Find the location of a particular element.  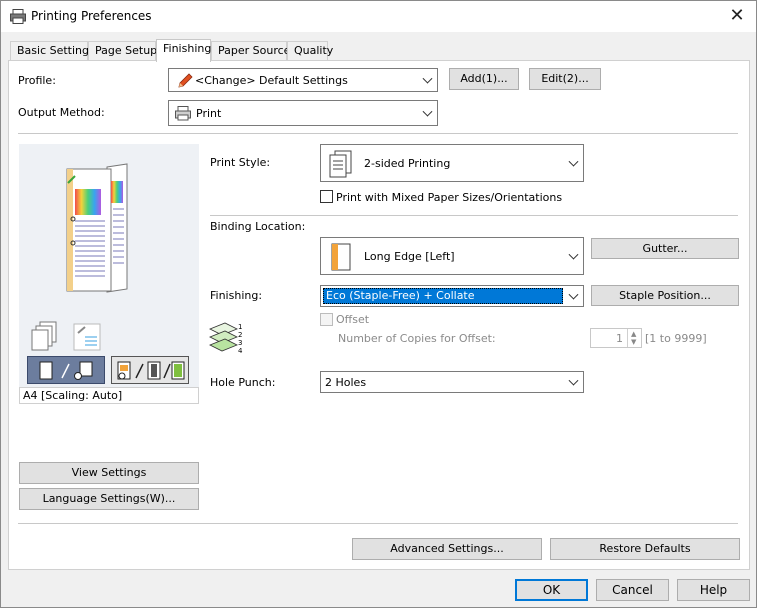

offset-copies-label: Number of Copies for Offset: is located at coordinates (417, 338).